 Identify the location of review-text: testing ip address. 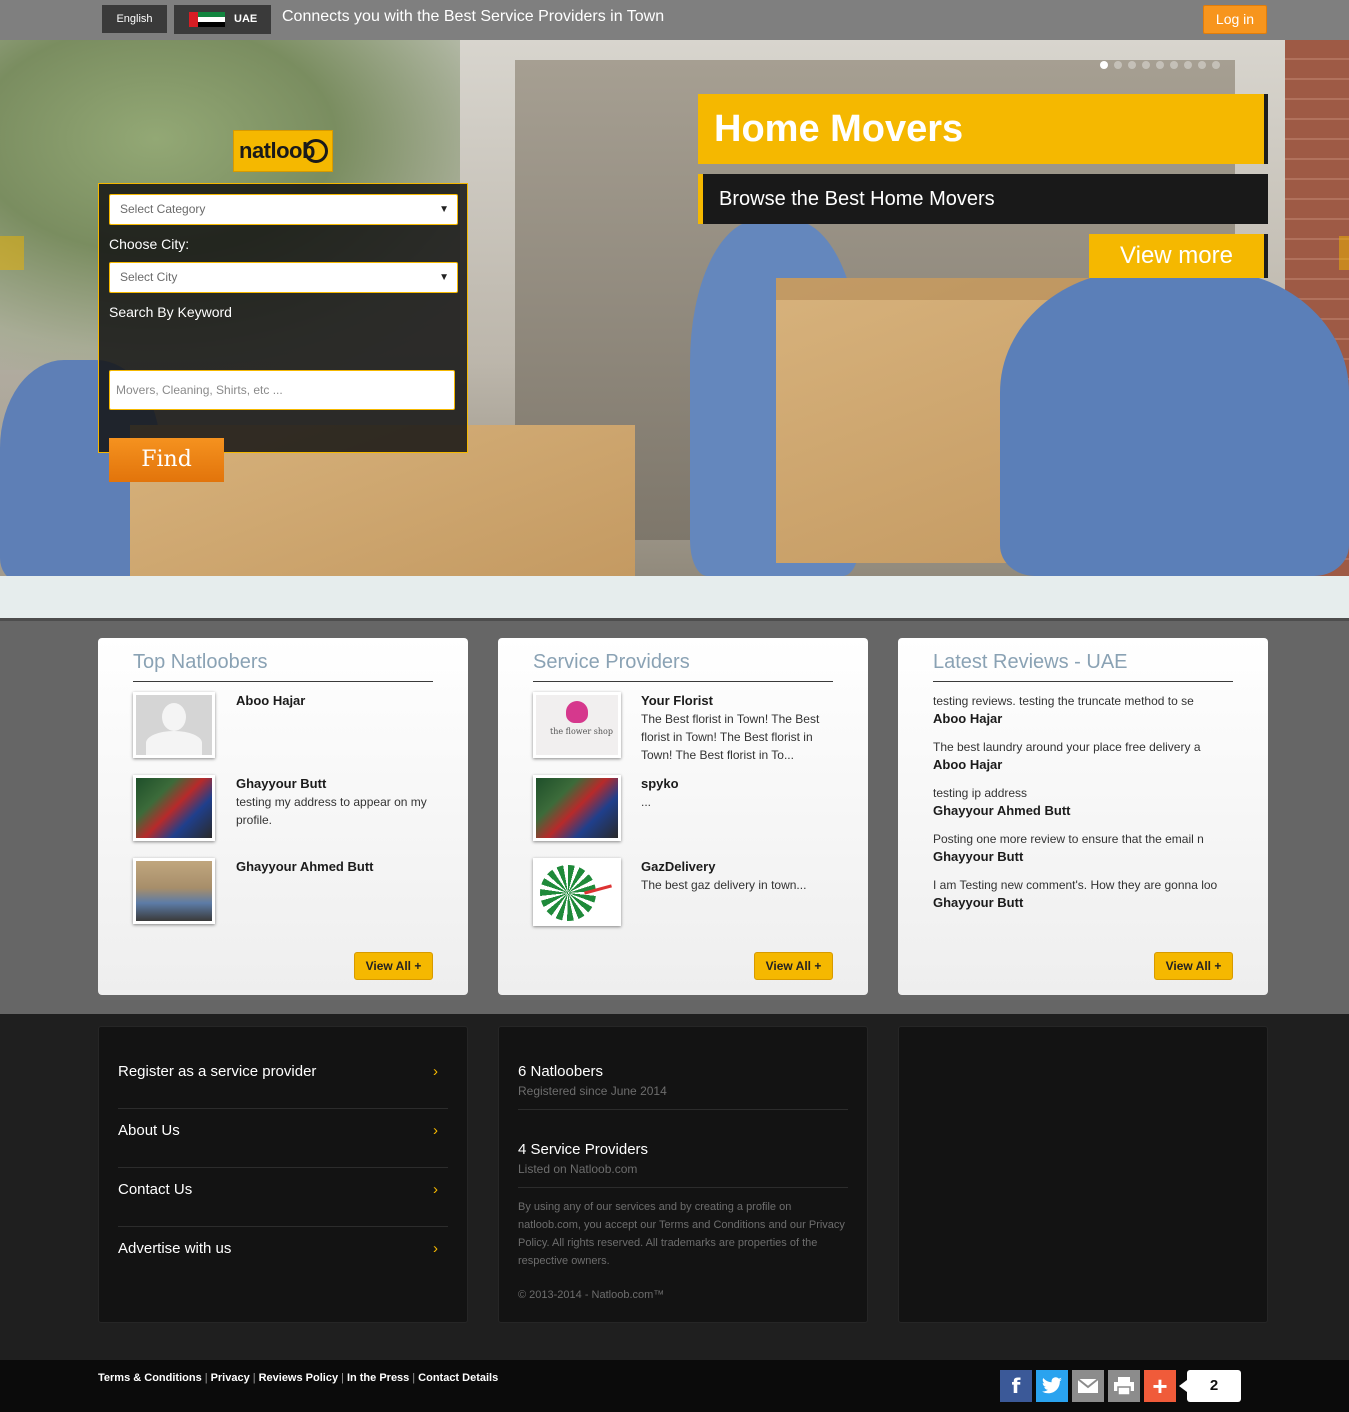
(1083, 793).